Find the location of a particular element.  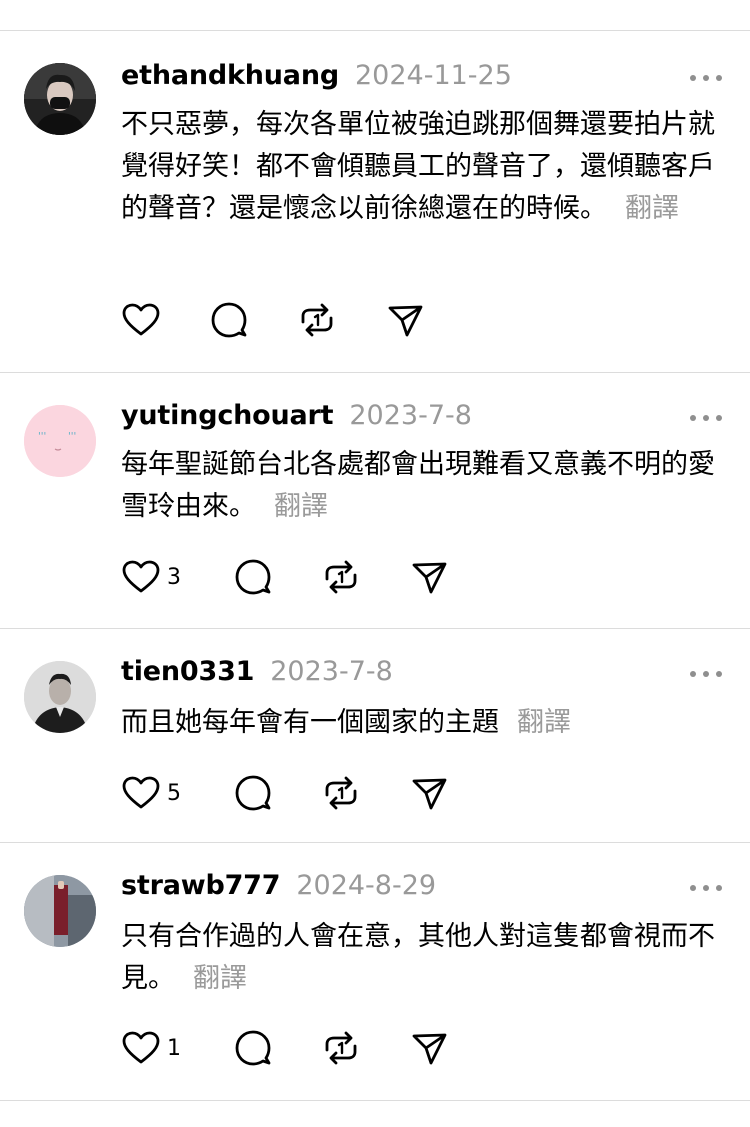

username: tien0331 is located at coordinates (187, 671).